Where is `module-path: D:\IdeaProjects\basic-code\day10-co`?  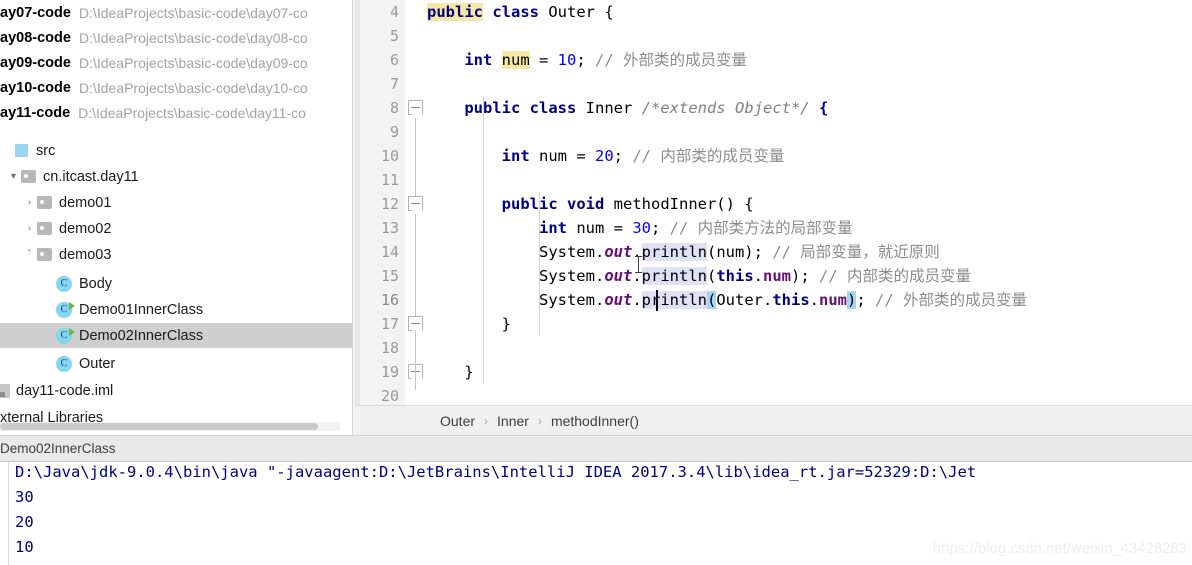
module-path: D:\IdeaProjects\basic-code\day10-co is located at coordinates (193, 87).